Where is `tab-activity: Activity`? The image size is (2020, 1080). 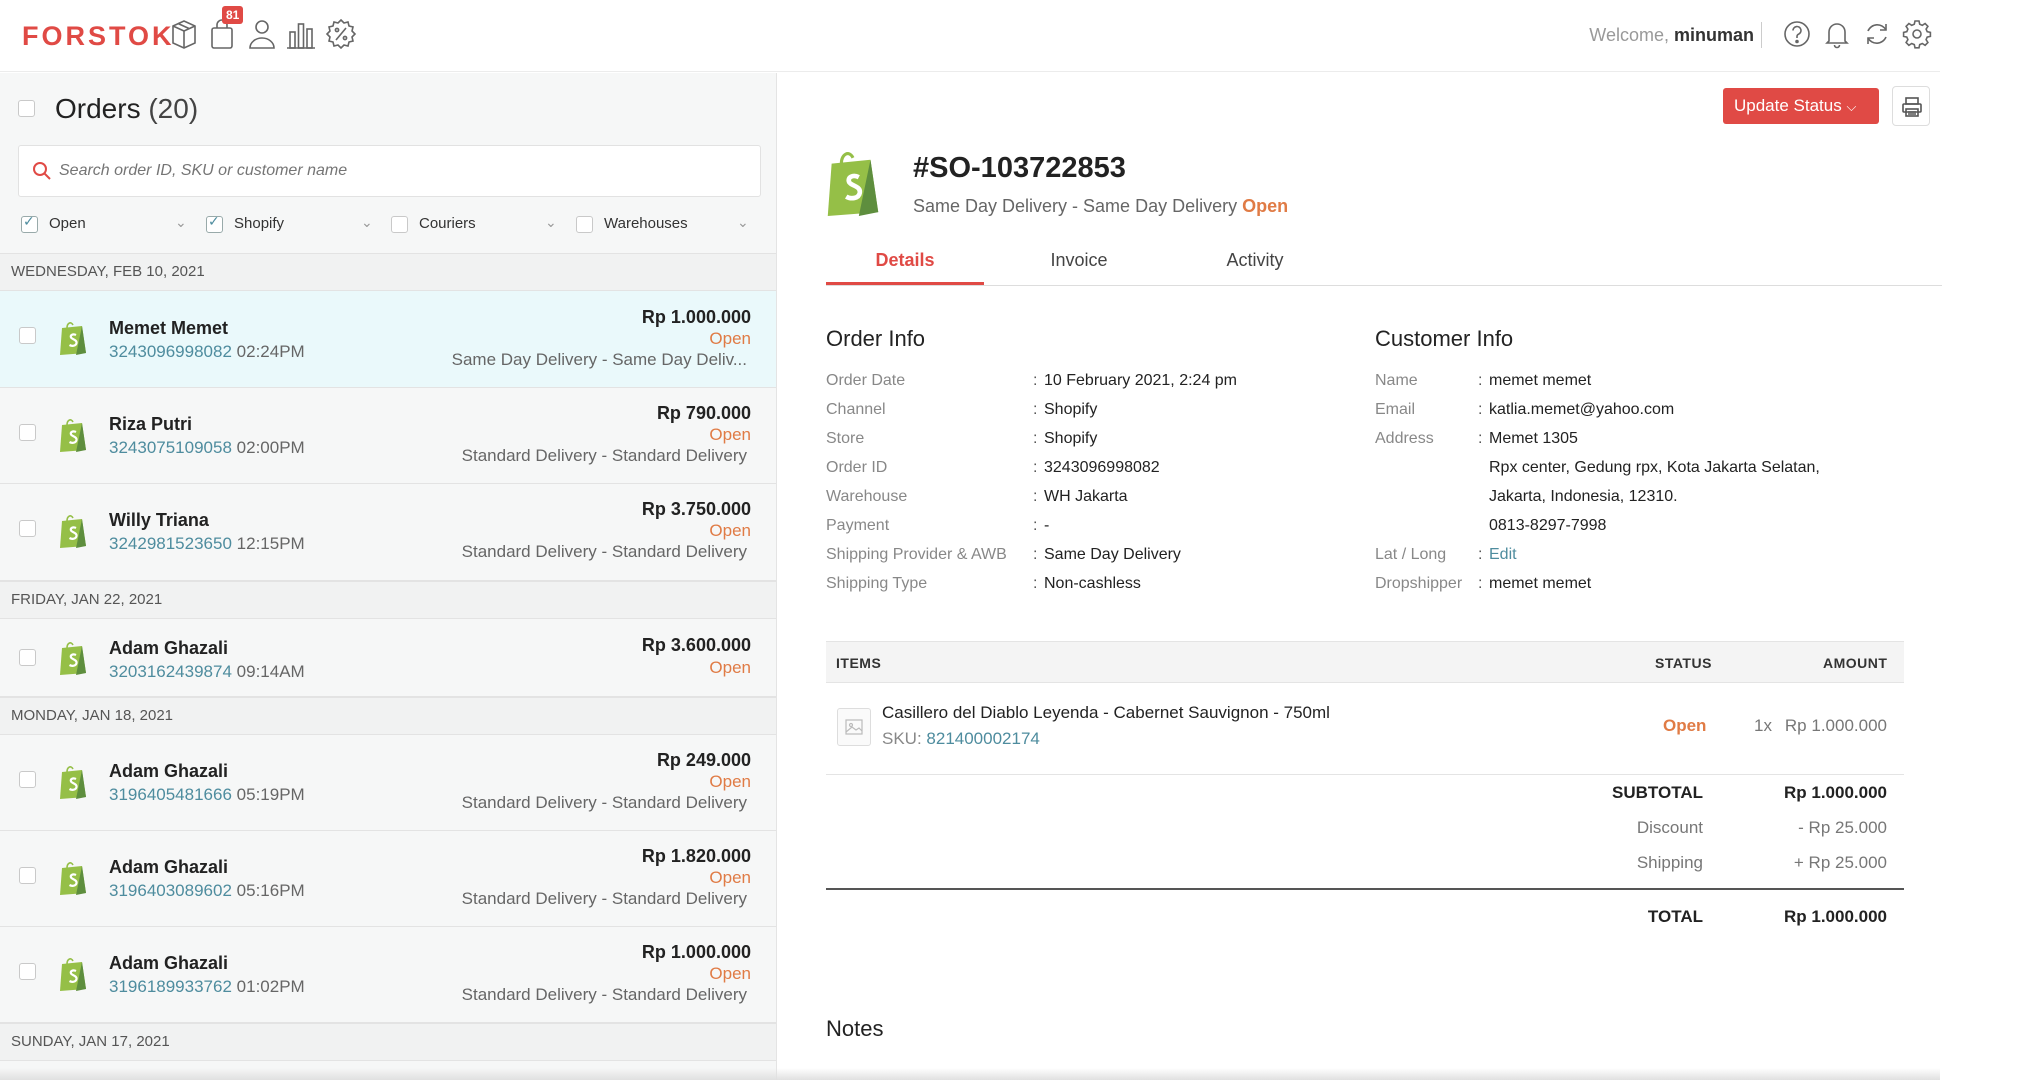
tab-activity: Activity is located at coordinates (1255, 260).